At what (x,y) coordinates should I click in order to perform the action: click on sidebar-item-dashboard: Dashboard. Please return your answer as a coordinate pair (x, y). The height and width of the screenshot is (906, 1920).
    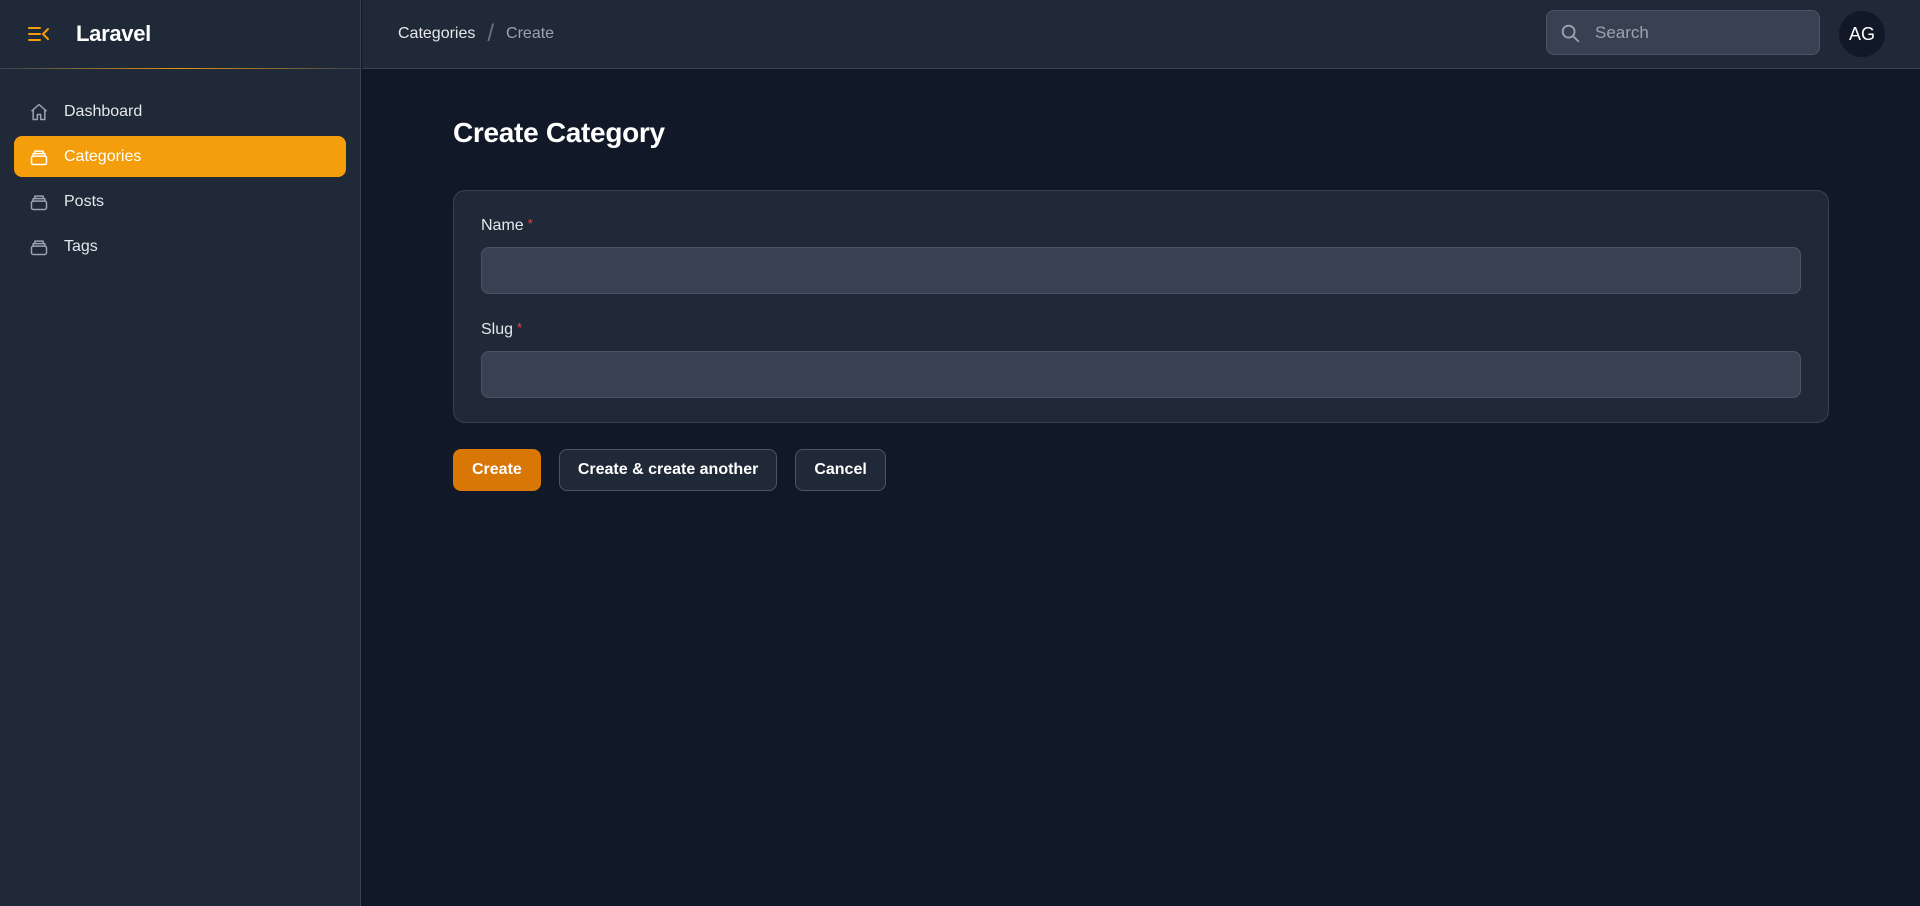
    Looking at the image, I should click on (180, 111).